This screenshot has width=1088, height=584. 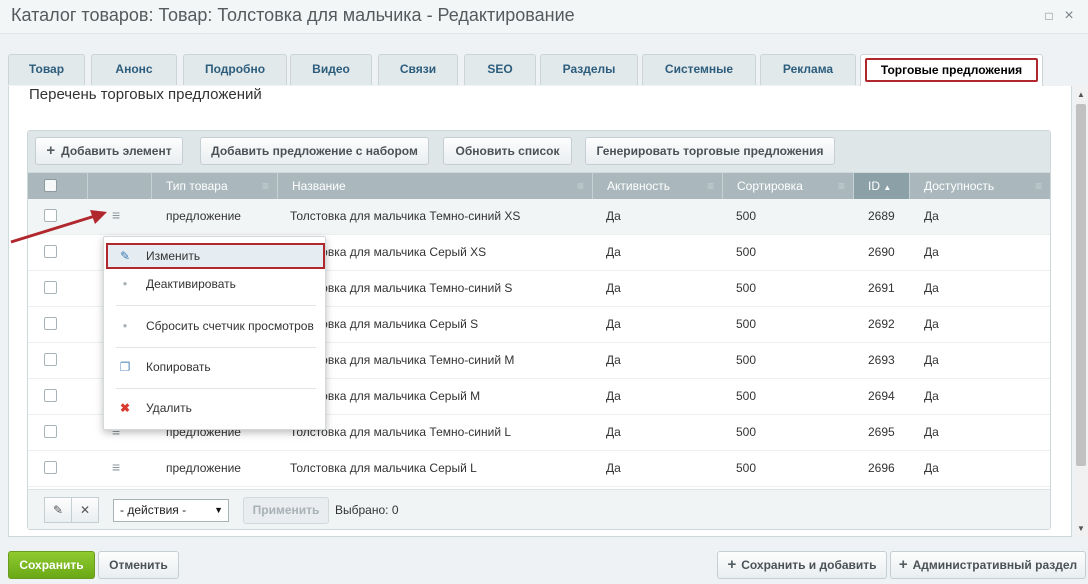 I want to click on button-label: Добавить предложение с набором, so click(x=314, y=151).